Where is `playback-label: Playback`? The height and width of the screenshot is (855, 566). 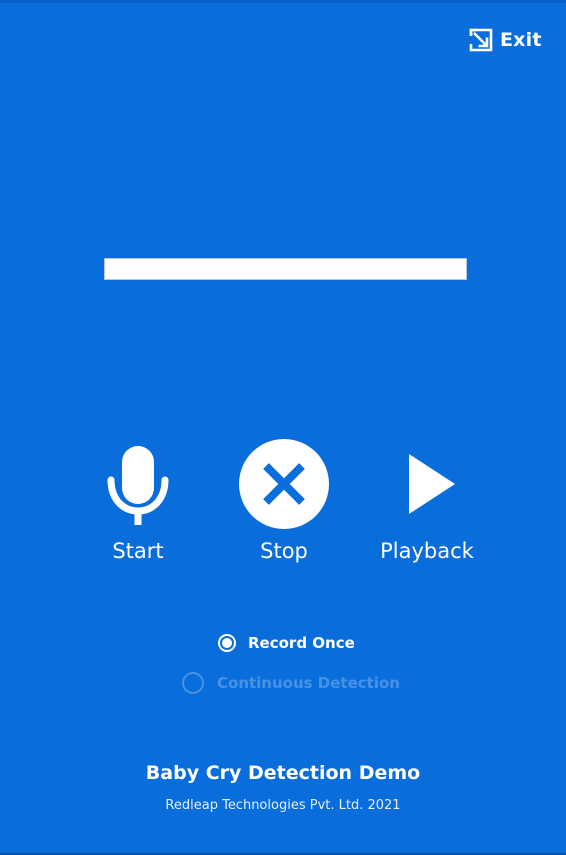 playback-label: Playback is located at coordinates (427, 551).